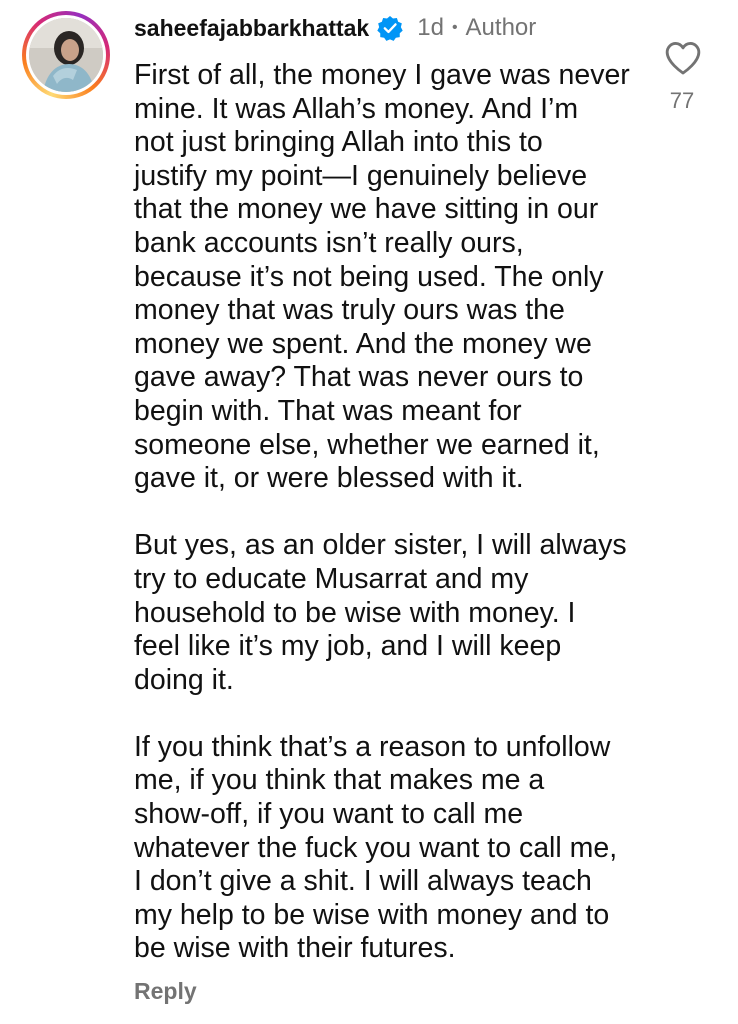  I want to click on profile-photo, so click(66, 55).